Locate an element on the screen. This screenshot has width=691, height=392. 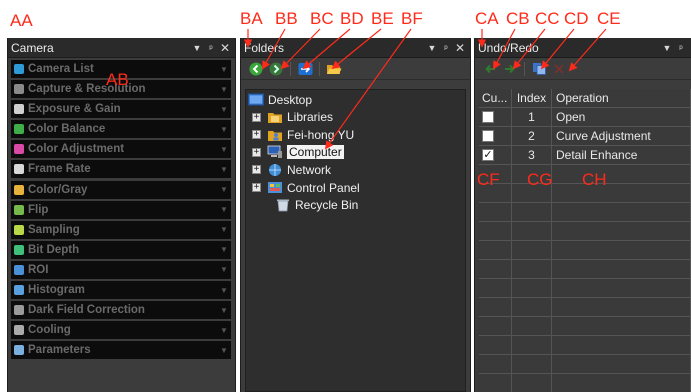
tree-item-control-panel: + Control Panel is located at coordinates (306, 187).